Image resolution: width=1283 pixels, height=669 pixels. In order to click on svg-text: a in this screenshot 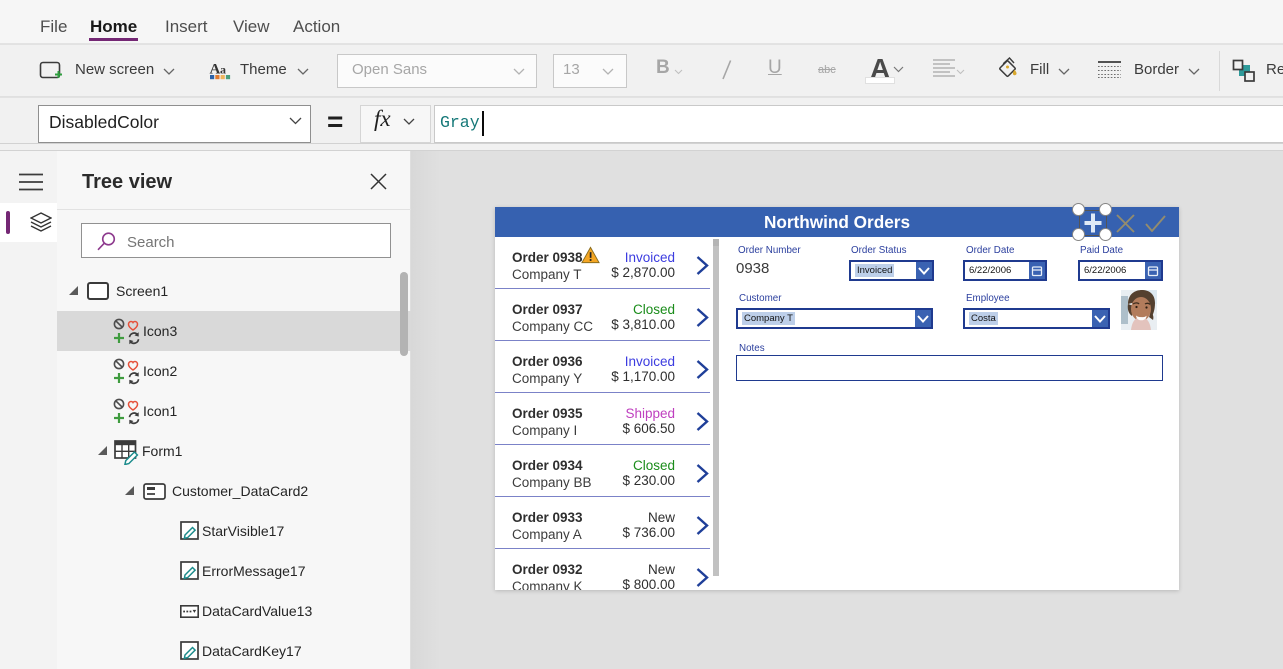, I will do `click(223, 70)`.